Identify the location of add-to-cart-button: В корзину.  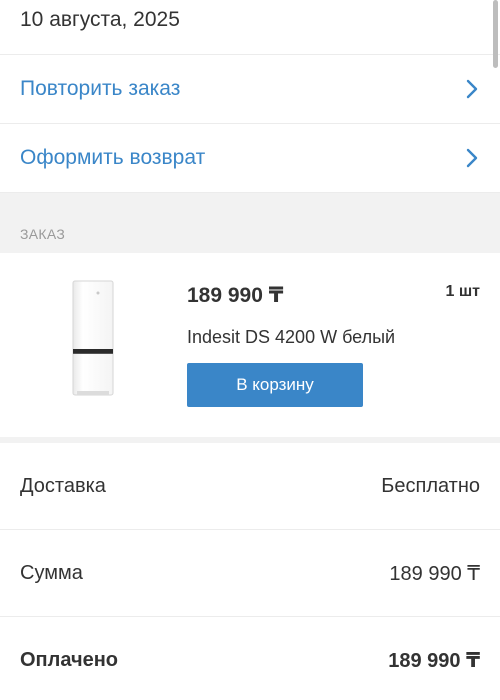
(275, 385).